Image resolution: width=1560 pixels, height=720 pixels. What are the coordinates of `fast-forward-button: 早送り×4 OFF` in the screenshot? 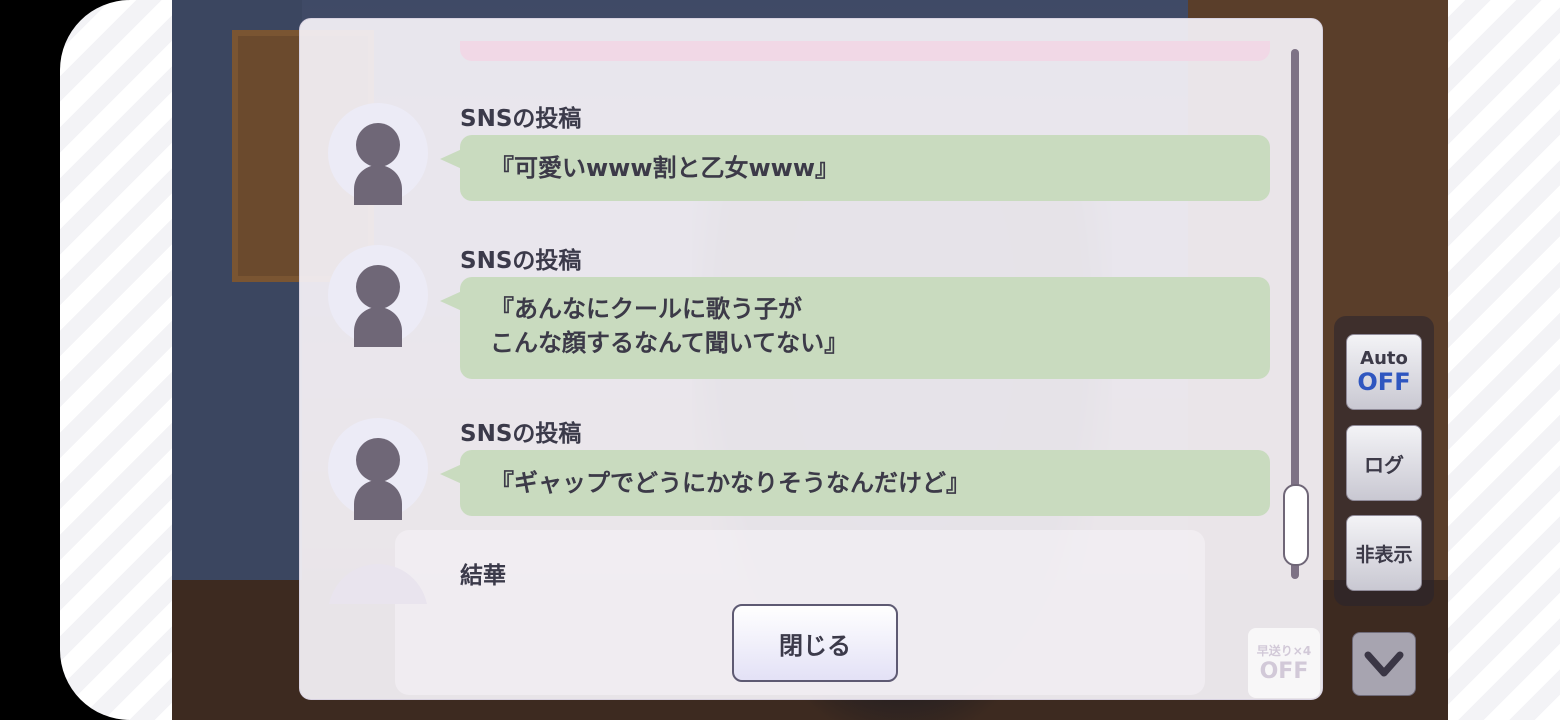 It's located at (1284, 663).